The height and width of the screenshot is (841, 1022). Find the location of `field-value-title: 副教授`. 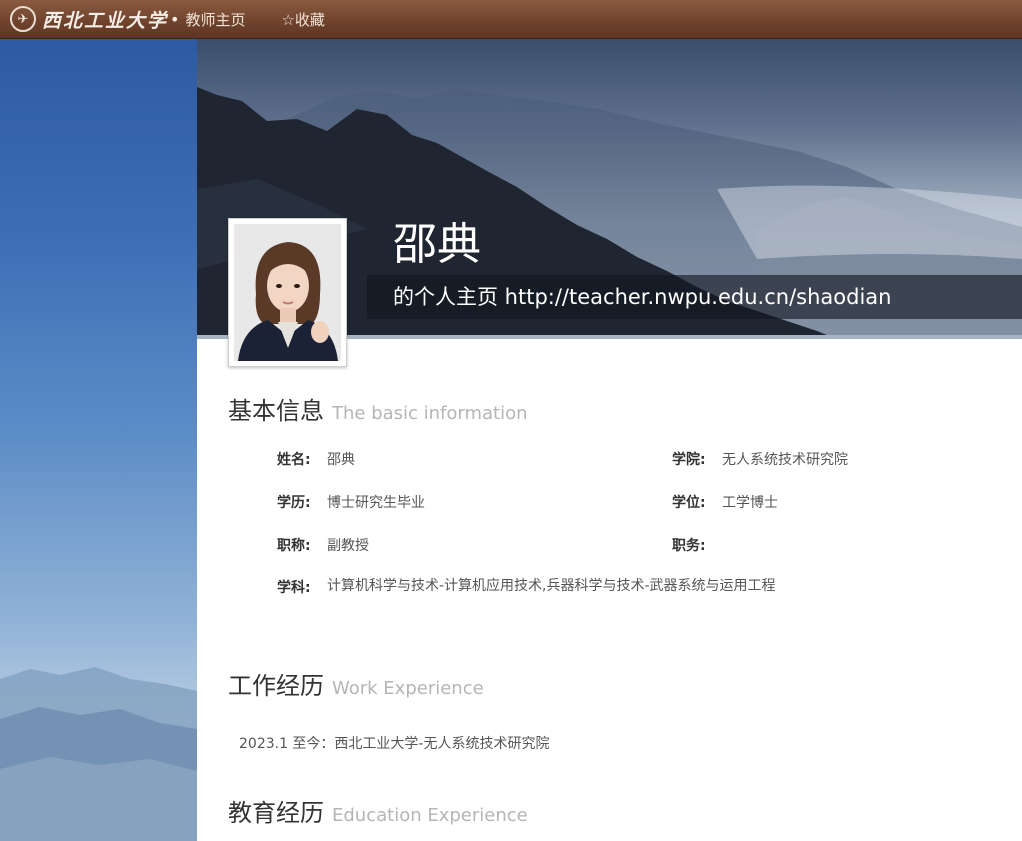

field-value-title: 副教授 is located at coordinates (348, 546).